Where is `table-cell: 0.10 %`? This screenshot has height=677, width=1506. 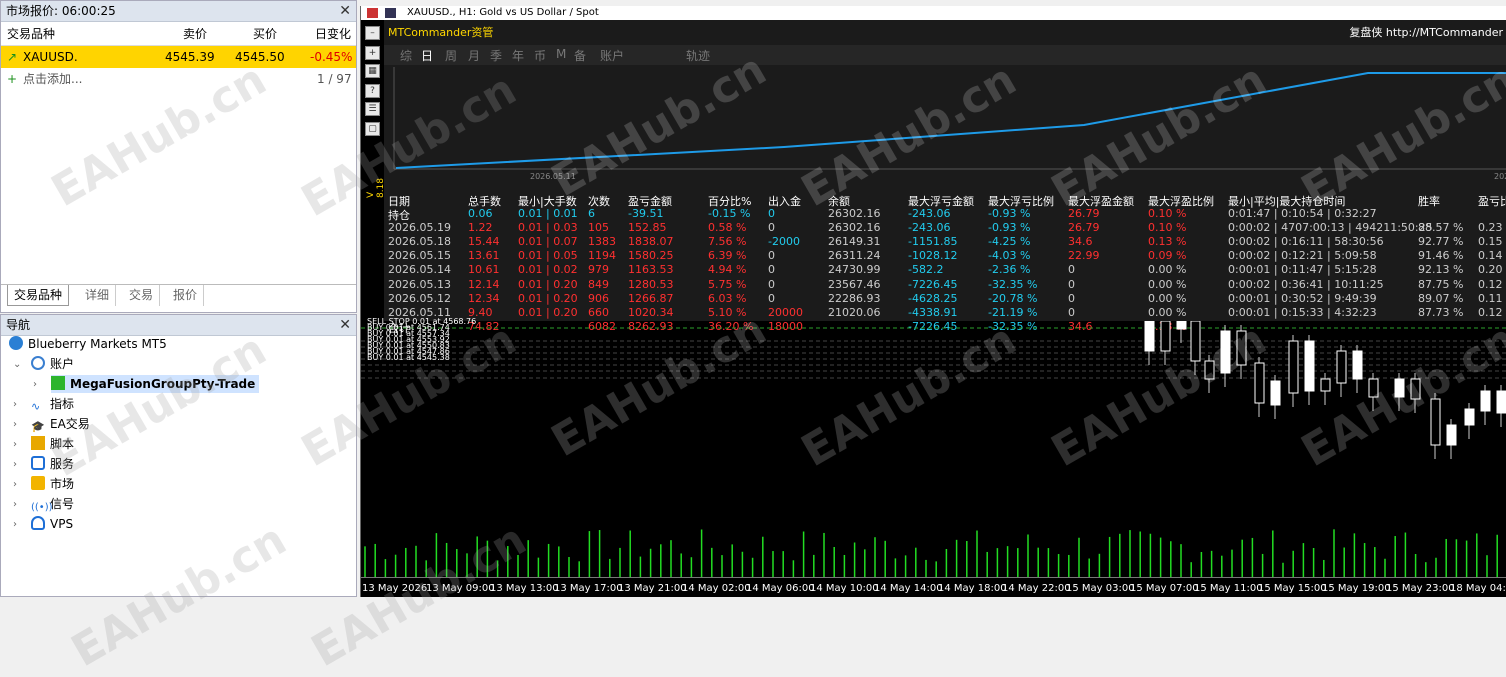
table-cell: 0.10 % is located at coordinates (1167, 228).